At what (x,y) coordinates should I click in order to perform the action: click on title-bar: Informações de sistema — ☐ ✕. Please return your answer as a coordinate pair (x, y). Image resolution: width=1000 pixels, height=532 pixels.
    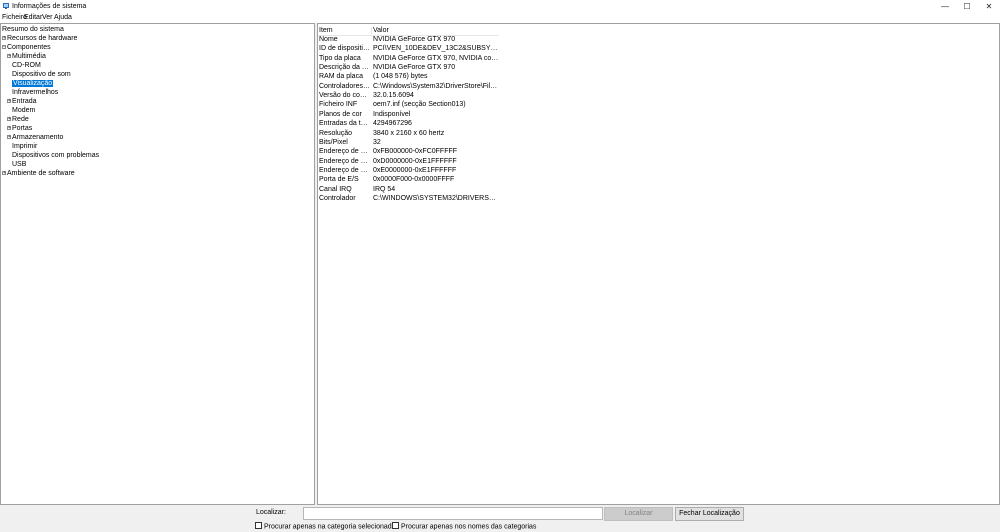
    Looking at the image, I should click on (500, 6).